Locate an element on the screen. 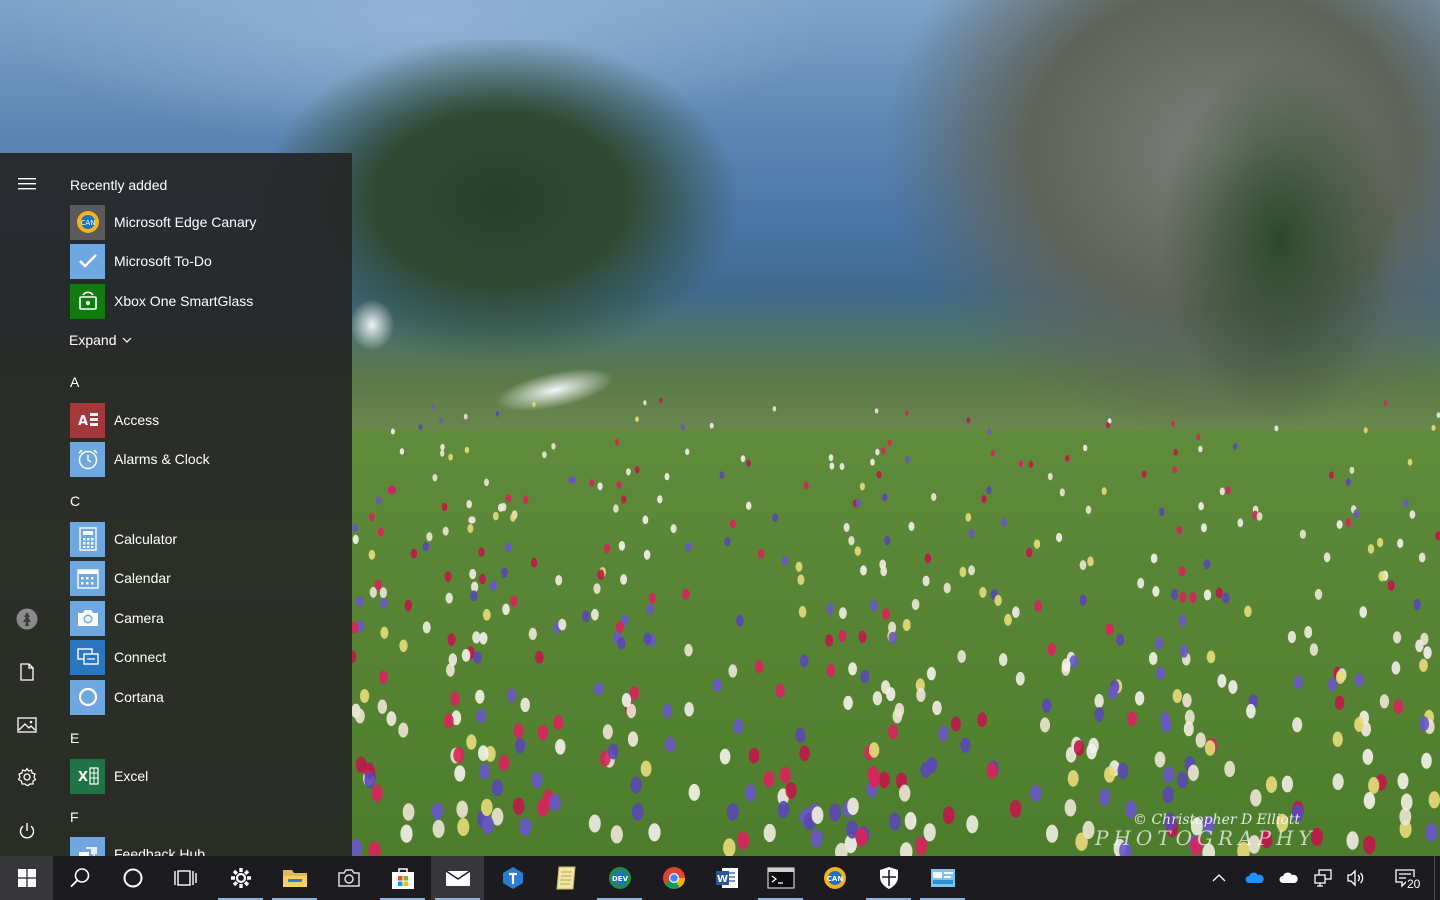 The height and width of the screenshot is (900, 1440). windows-security-icon is located at coordinates (888, 878).